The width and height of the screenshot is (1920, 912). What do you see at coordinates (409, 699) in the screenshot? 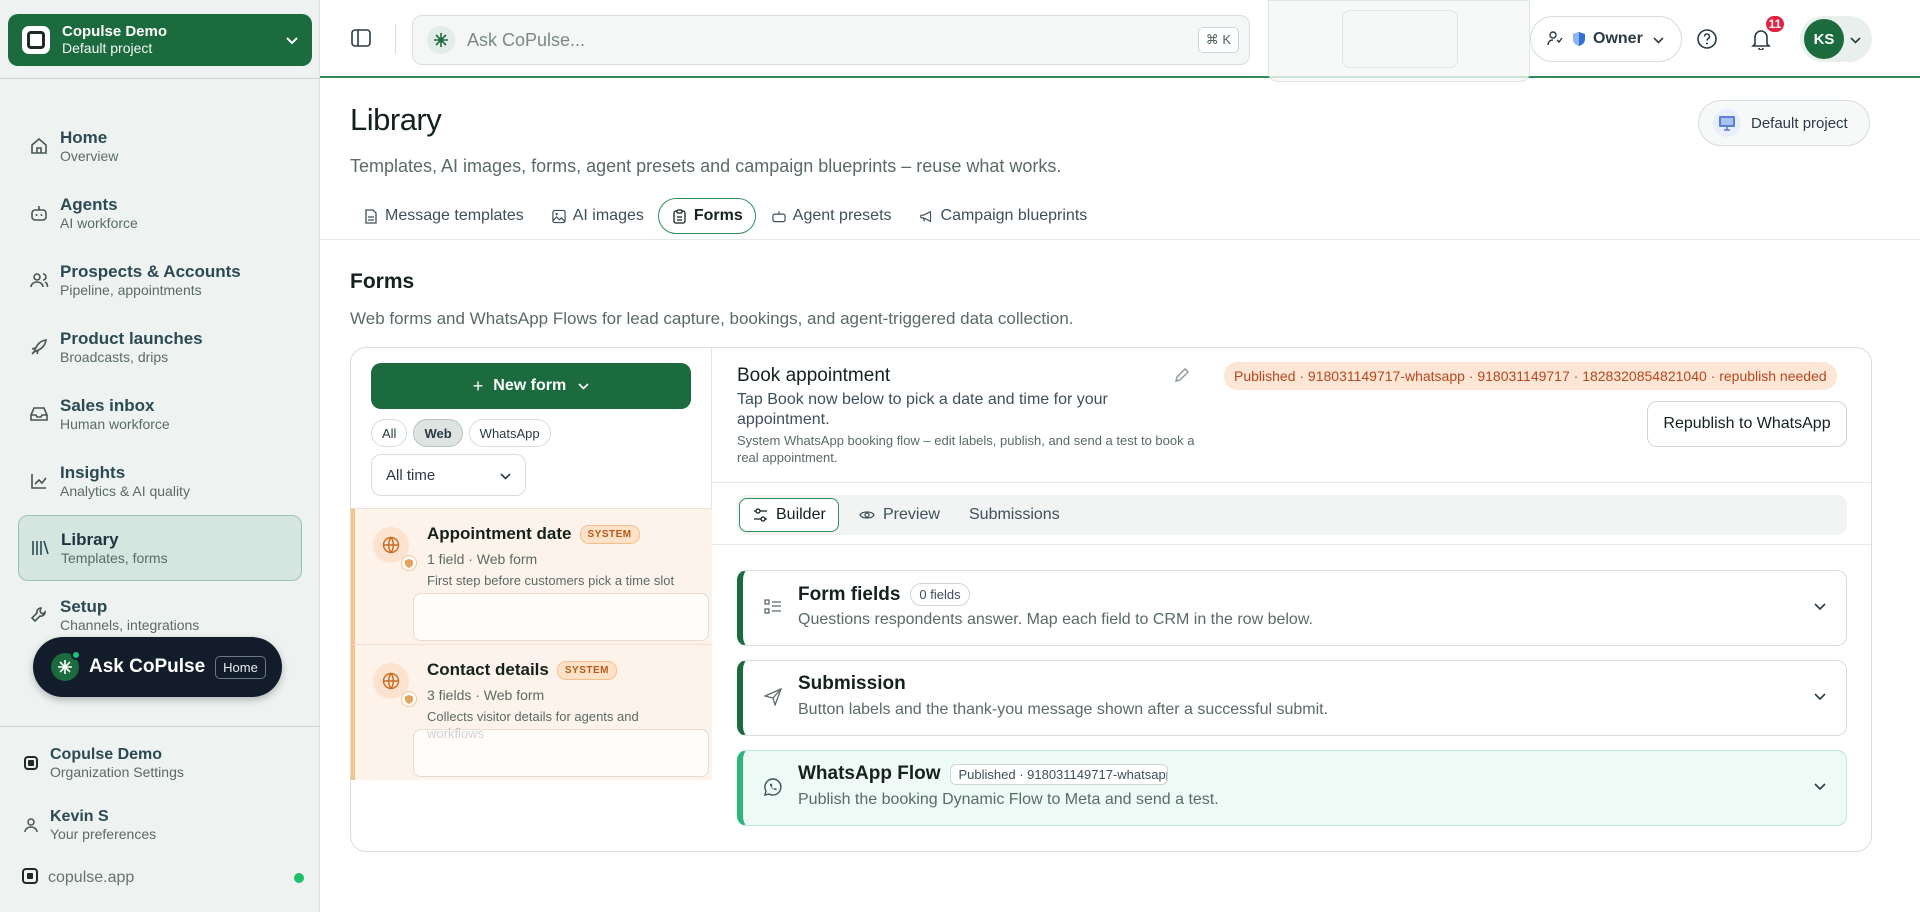
I see `shield-icon` at bounding box center [409, 699].